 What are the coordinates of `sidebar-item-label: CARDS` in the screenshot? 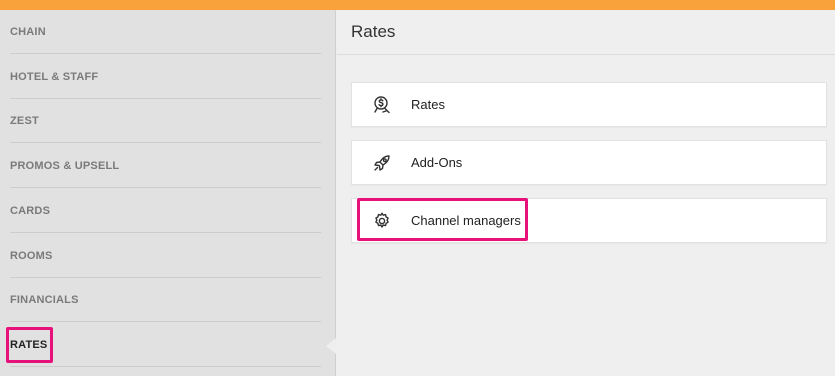 It's located at (30, 210).